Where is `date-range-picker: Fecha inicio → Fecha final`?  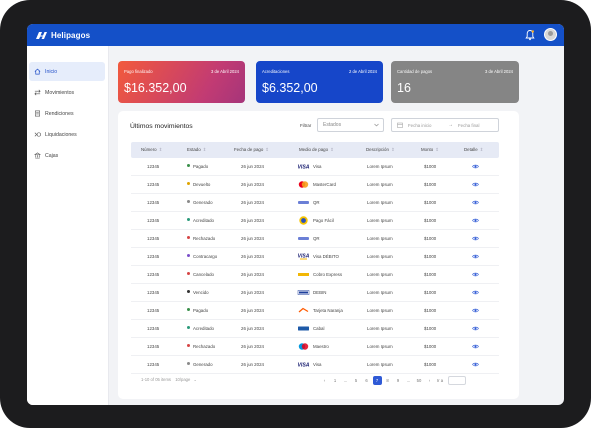 date-range-picker: Fecha inicio → Fecha final is located at coordinates (445, 125).